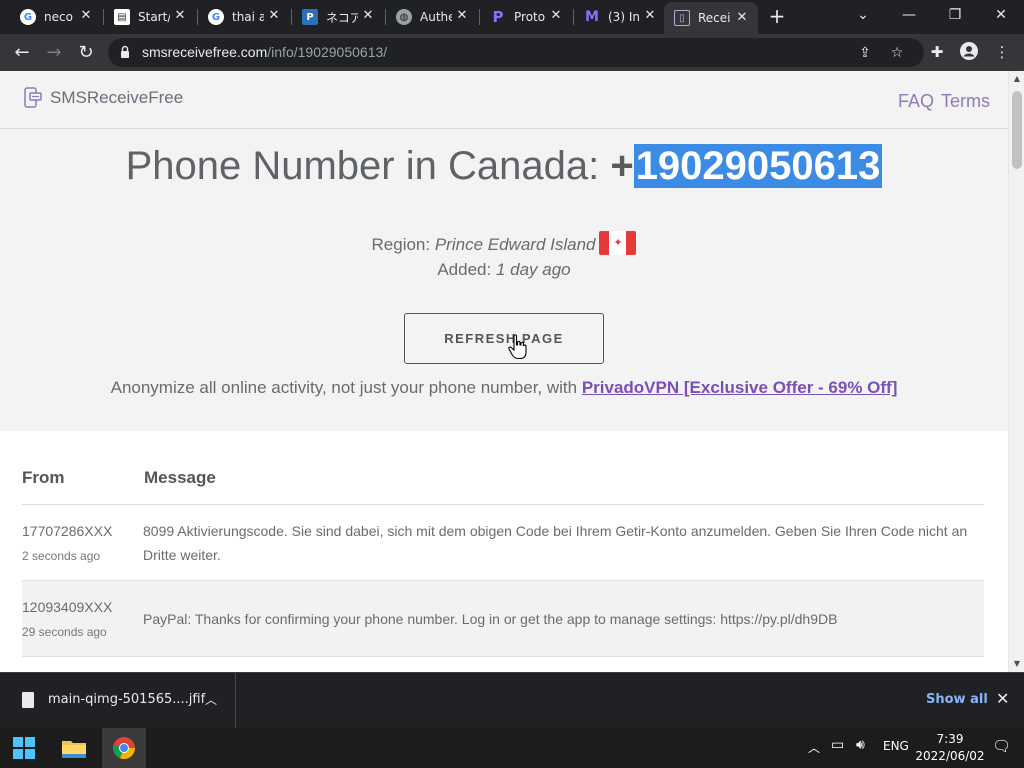  I want to click on canada-flag-icon: ✦, so click(618, 243).